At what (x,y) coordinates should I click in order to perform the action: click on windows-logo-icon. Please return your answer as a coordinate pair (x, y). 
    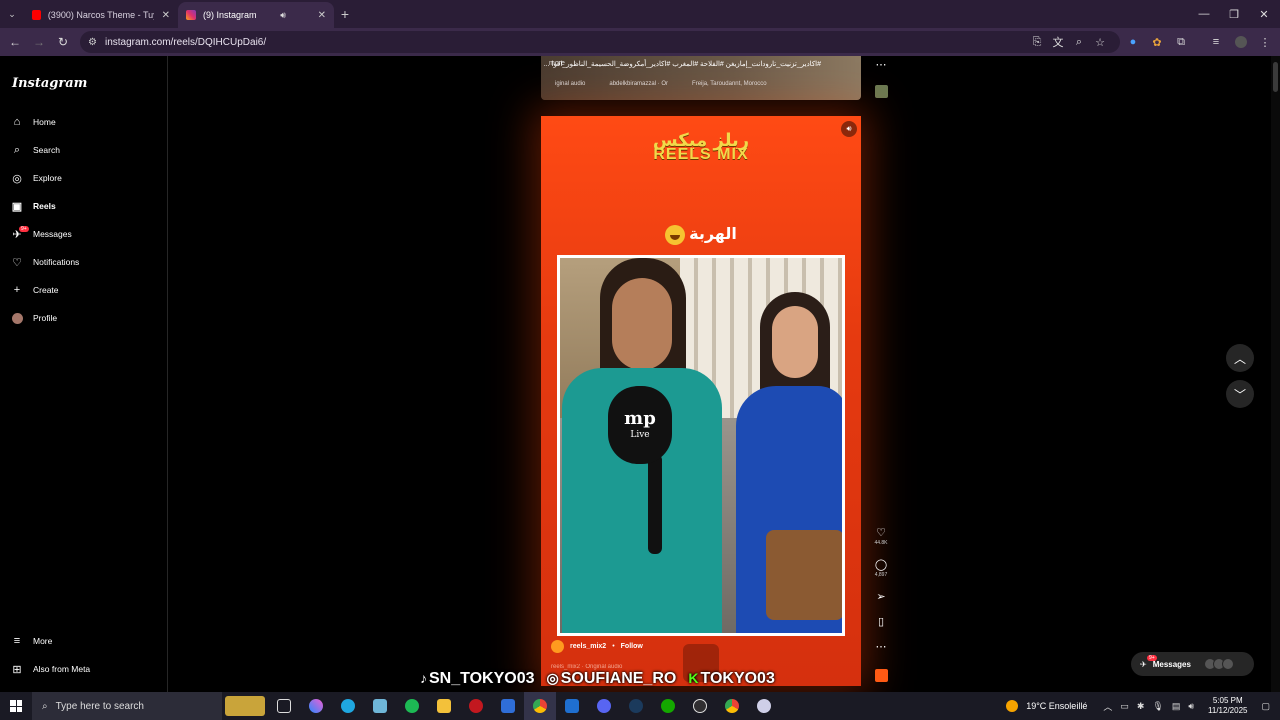
    Looking at the image, I should click on (16, 706).